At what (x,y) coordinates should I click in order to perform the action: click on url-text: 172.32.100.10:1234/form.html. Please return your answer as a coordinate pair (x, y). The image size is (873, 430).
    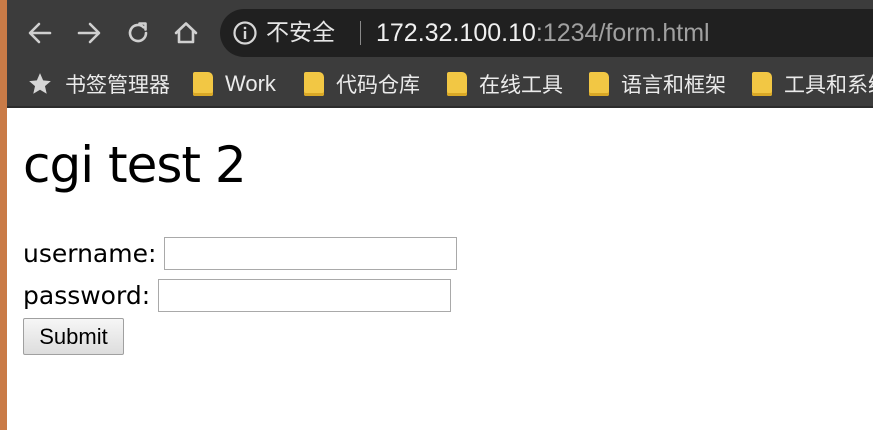
    Looking at the image, I should click on (543, 33).